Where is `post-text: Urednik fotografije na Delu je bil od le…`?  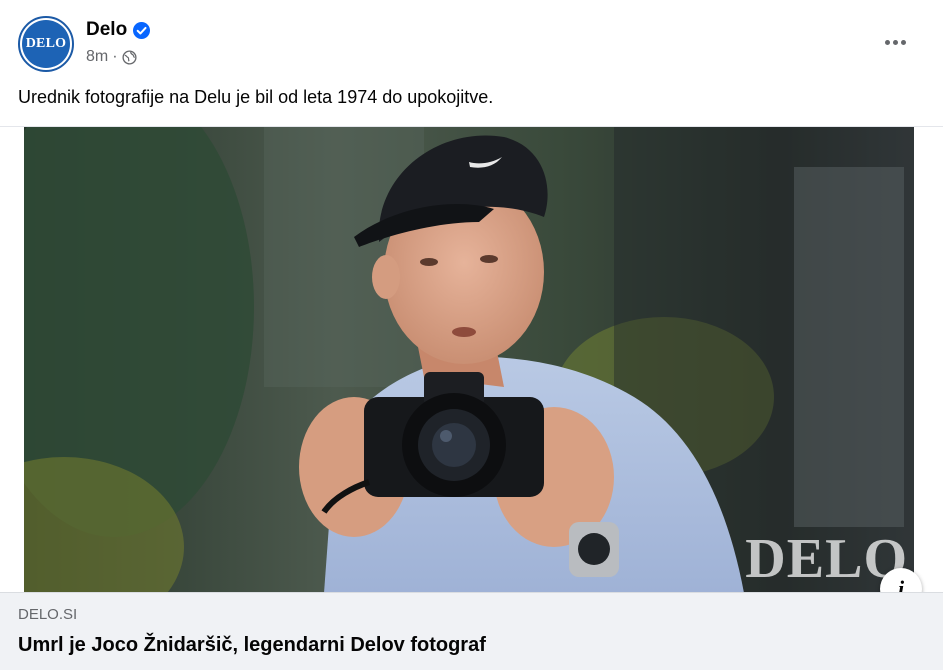 post-text: Urednik fotografije na Delu je bil od le… is located at coordinates (256, 97).